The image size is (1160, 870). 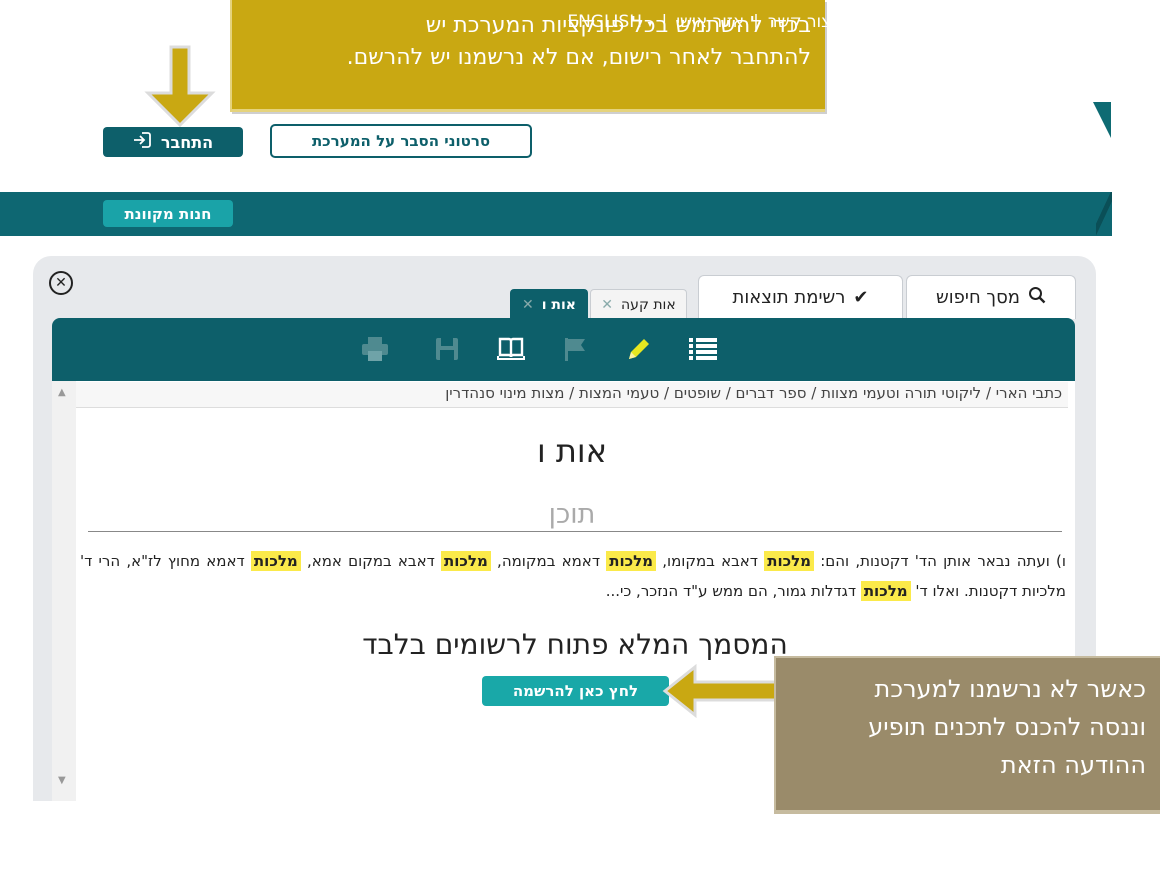 I want to click on registered-only-notice: המסמך המלא פתוח לרשומים בלבד, so click(x=575, y=644).